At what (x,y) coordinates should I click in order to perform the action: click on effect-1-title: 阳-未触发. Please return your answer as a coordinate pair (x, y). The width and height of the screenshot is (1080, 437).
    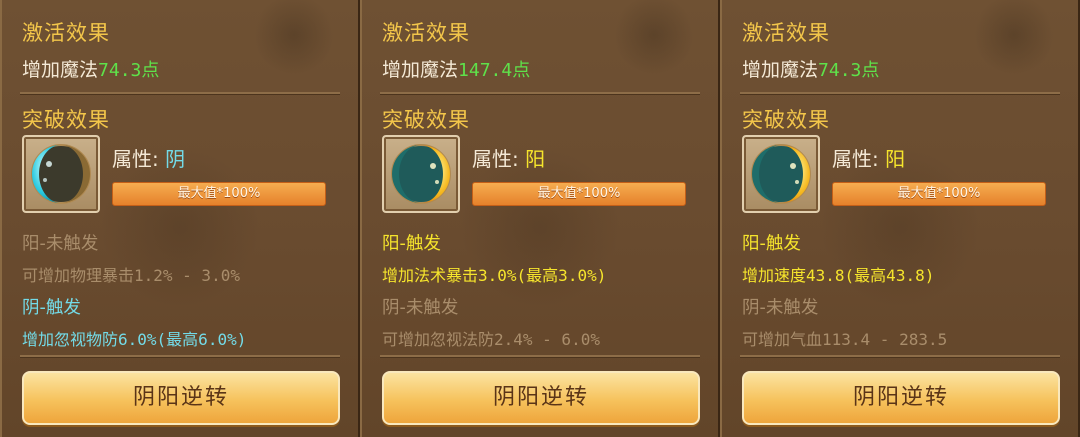
    Looking at the image, I should click on (60, 244).